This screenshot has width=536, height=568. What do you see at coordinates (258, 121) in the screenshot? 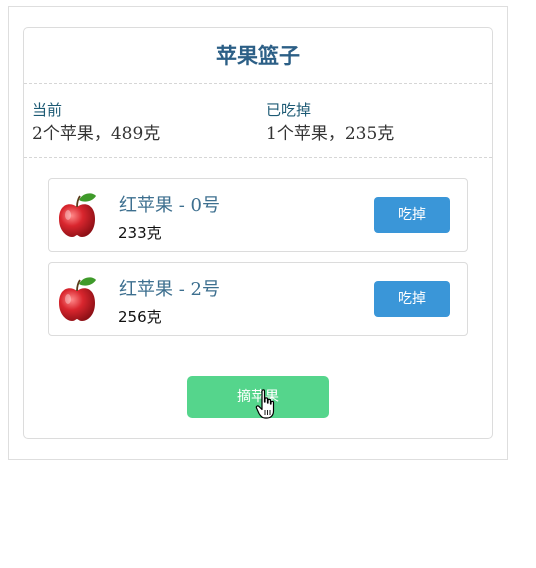
I see `basket-stats: 当前 2个苹果，489克 已吃掉 1个苹果，235克` at bounding box center [258, 121].